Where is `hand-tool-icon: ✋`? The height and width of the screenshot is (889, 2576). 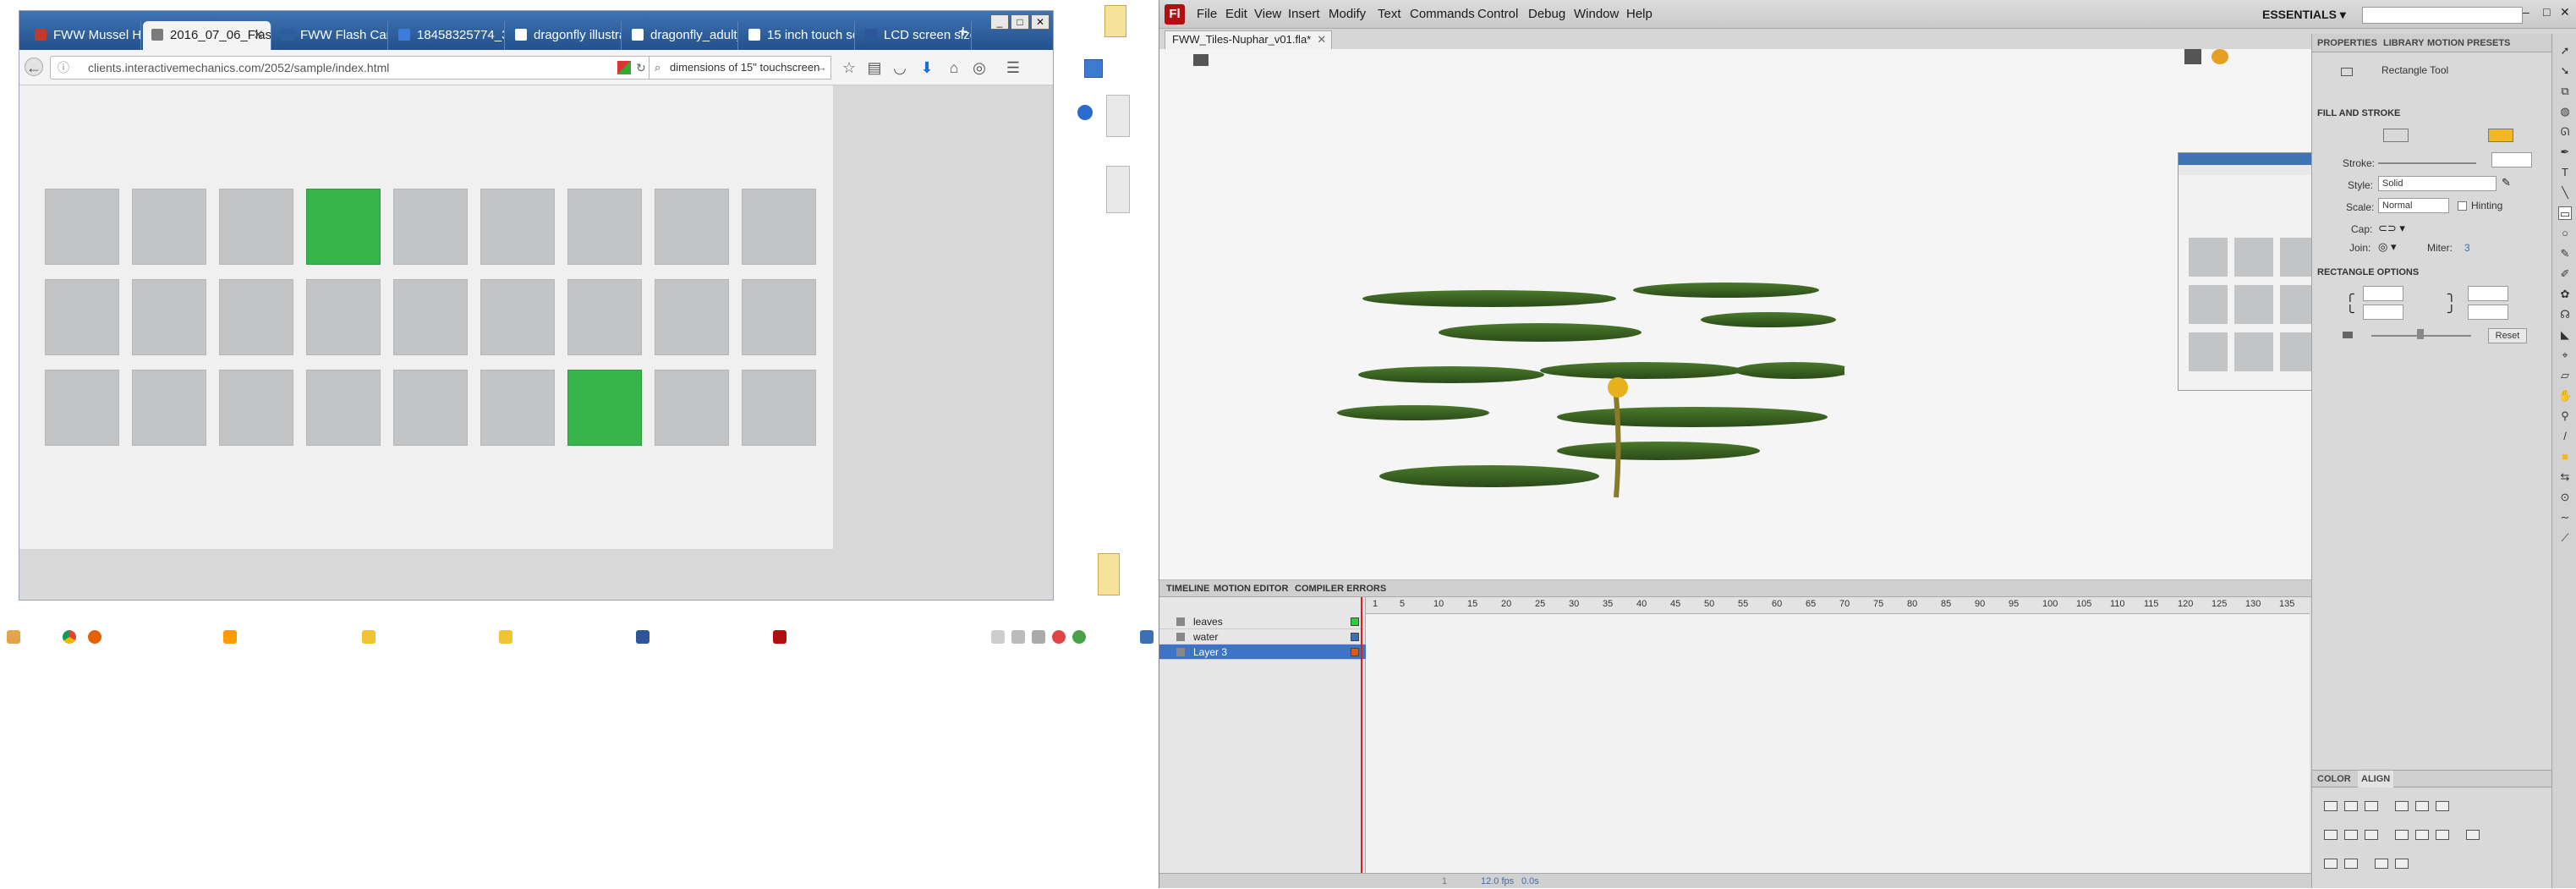 hand-tool-icon: ✋ is located at coordinates (2565, 396).